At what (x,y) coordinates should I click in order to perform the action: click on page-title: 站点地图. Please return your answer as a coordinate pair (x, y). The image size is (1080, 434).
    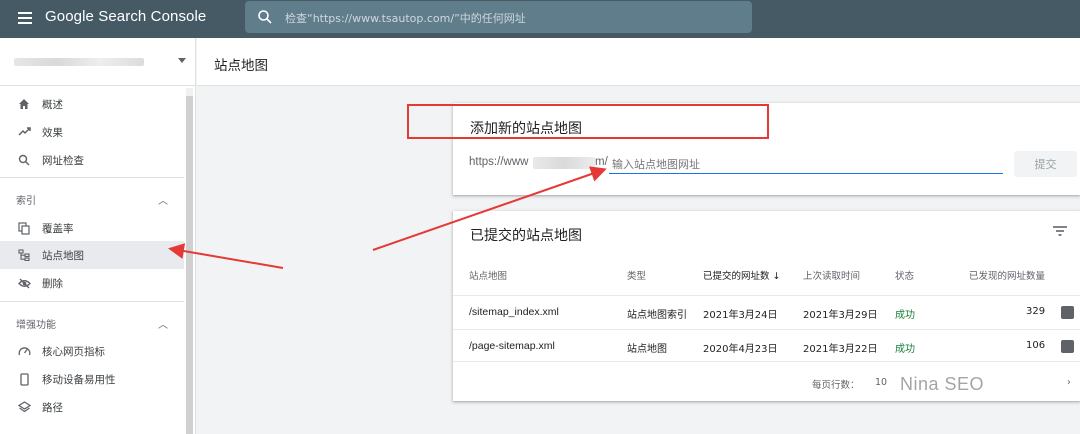
    Looking at the image, I should click on (241, 66).